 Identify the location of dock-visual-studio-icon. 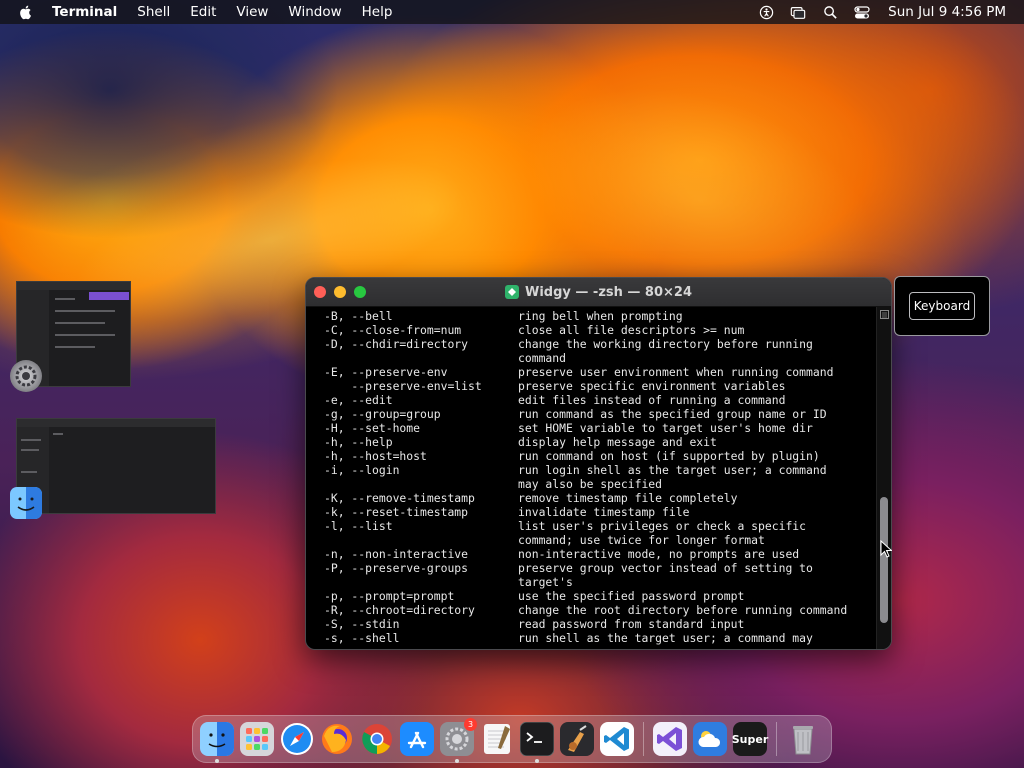
(670, 739).